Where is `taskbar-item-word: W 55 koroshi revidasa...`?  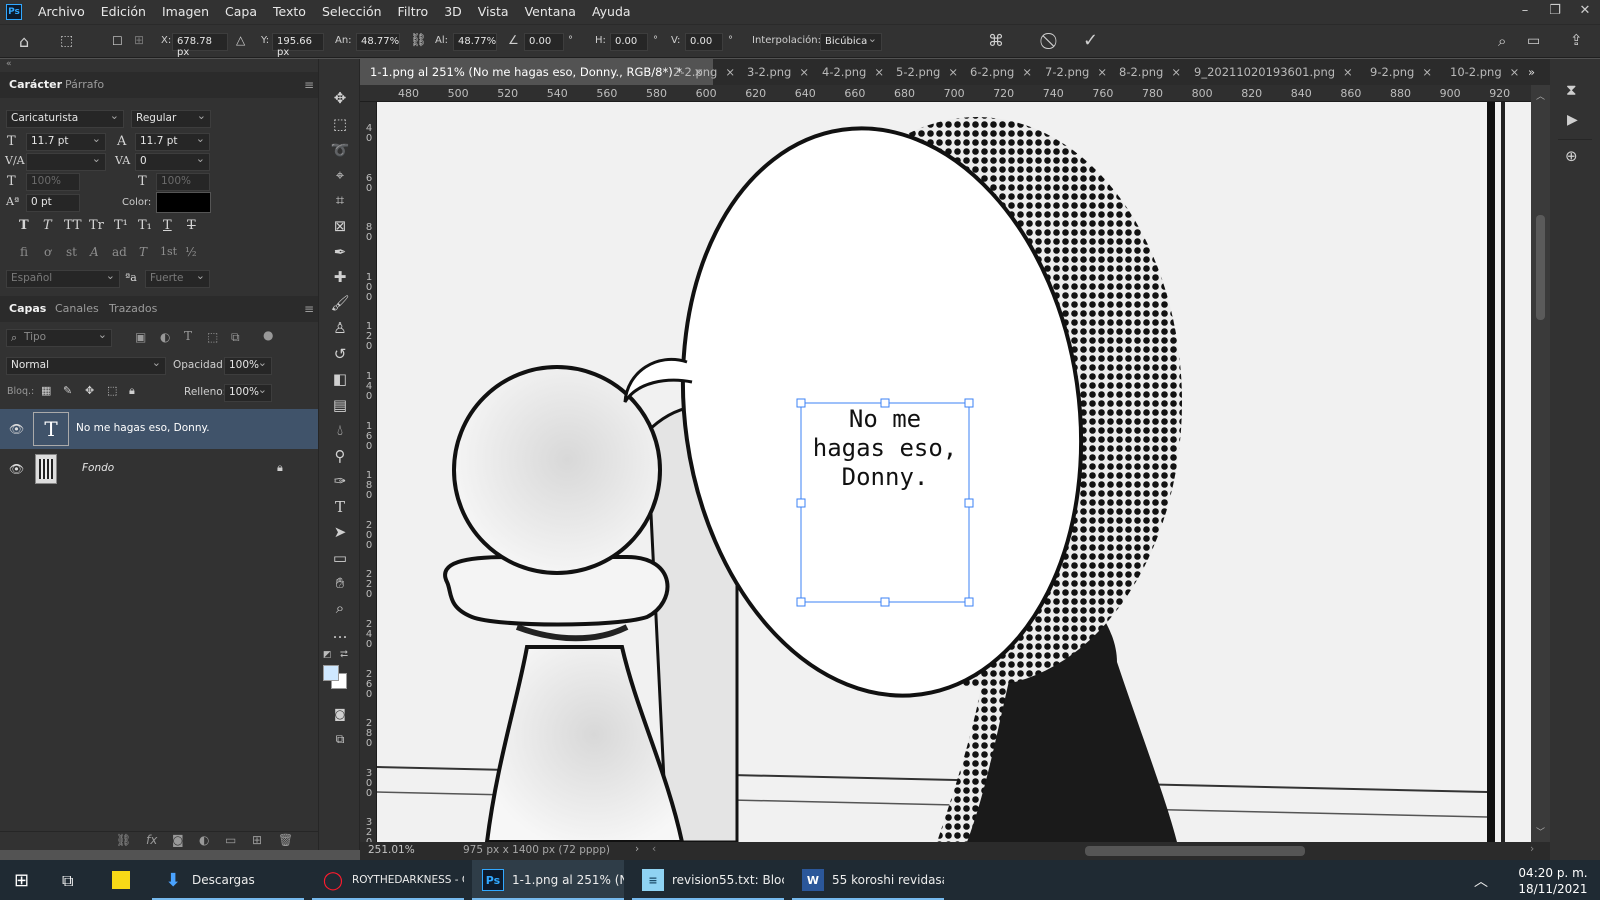
taskbar-item-word: W 55 koroshi revidasa... is located at coordinates (868, 880).